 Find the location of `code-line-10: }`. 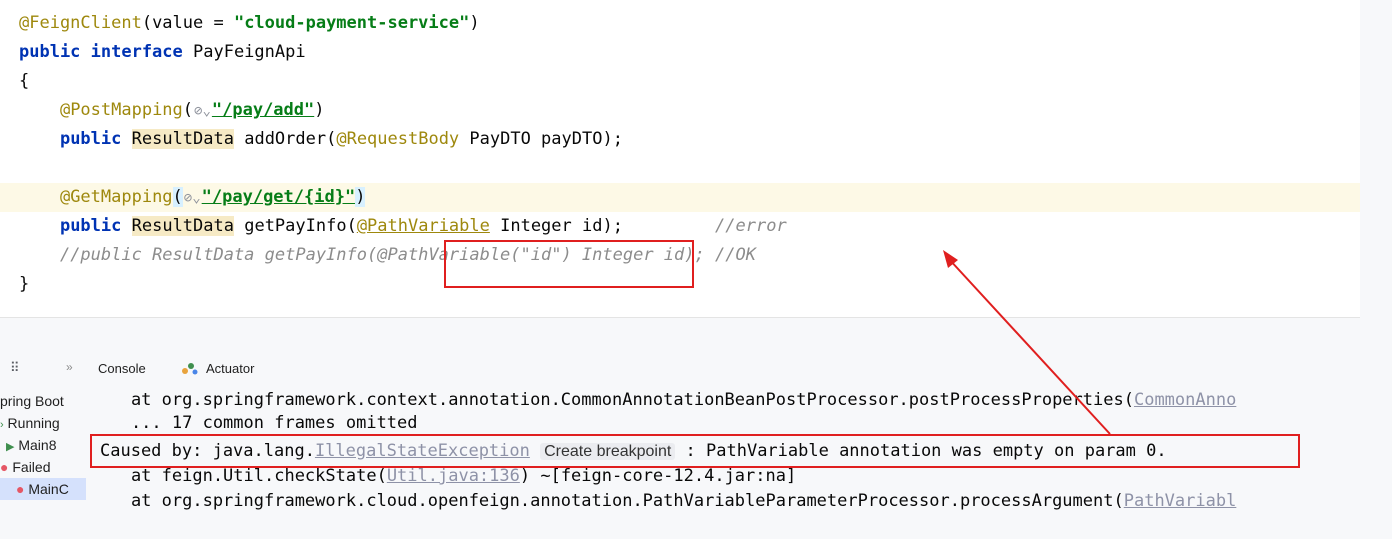

code-line-10: } is located at coordinates (680, 284).